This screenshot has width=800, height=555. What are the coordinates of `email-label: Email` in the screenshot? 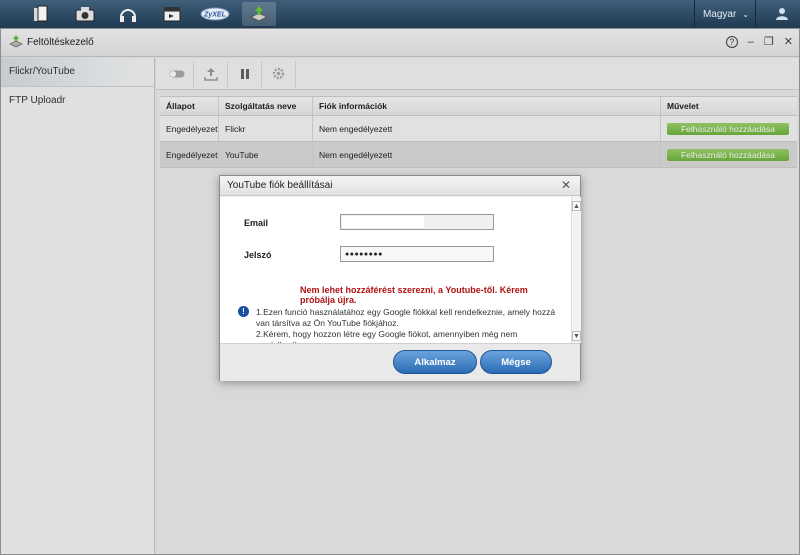 It's located at (256, 223).